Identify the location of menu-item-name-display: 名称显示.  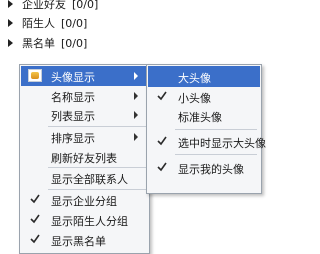
(84, 96).